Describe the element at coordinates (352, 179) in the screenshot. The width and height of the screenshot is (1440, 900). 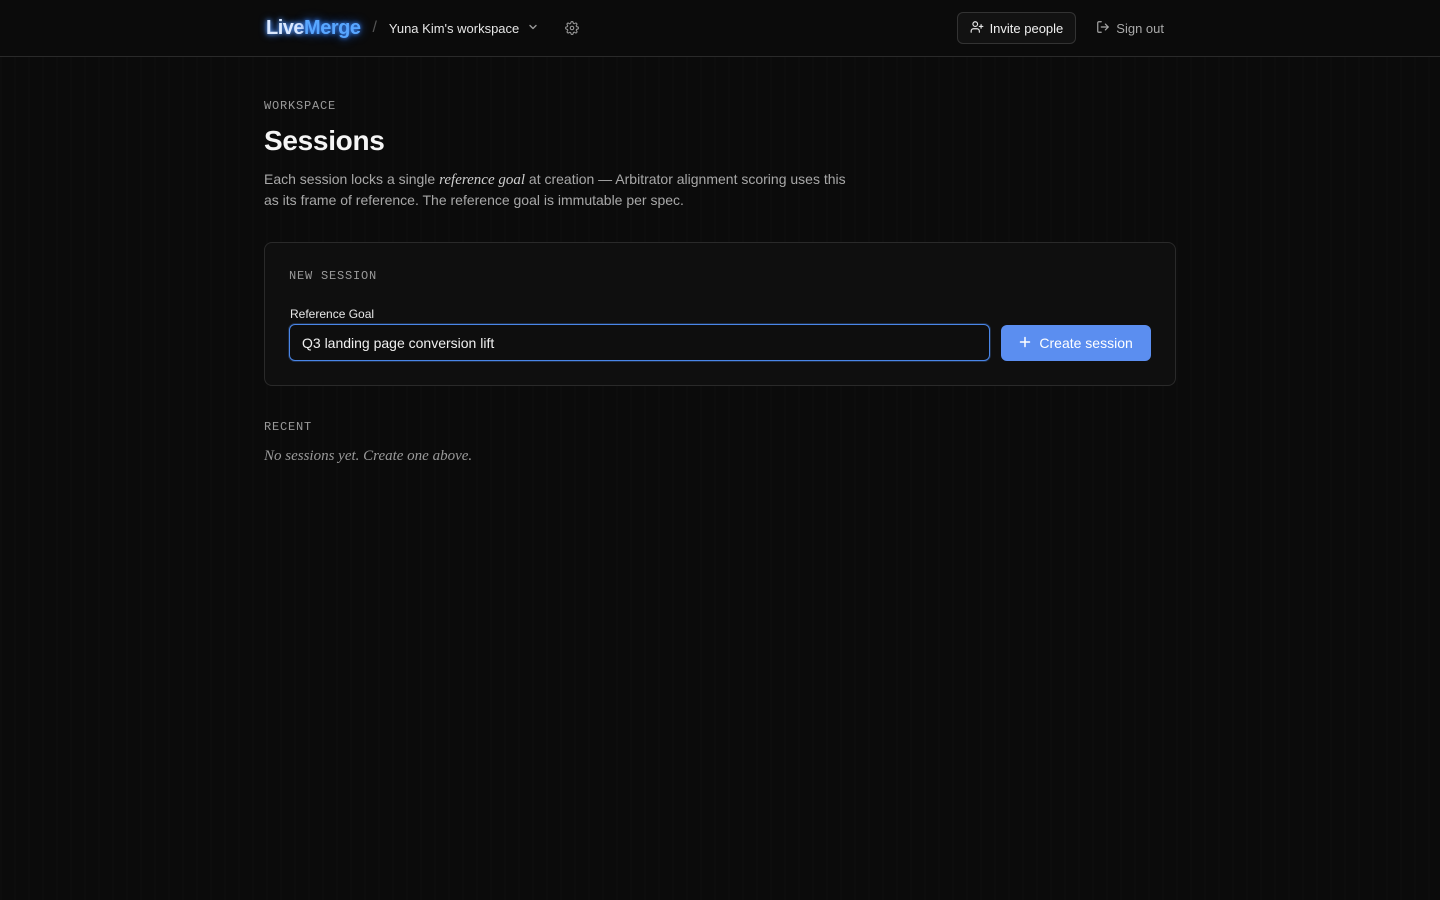
I see `description-text-start: Each session locks a single` at that location.